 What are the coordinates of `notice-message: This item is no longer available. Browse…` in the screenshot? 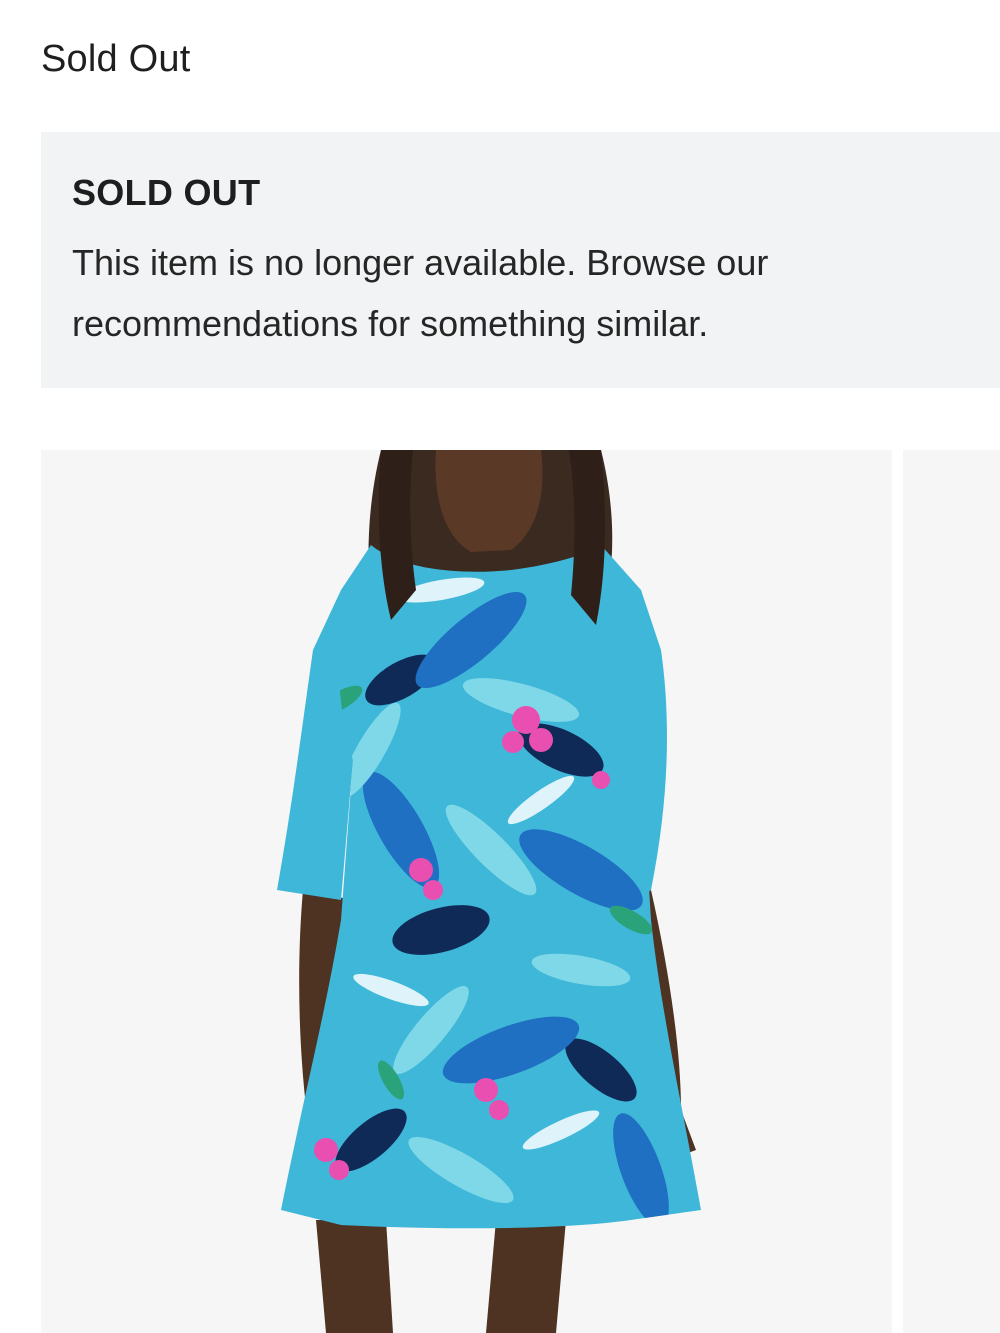 It's located at (420, 293).